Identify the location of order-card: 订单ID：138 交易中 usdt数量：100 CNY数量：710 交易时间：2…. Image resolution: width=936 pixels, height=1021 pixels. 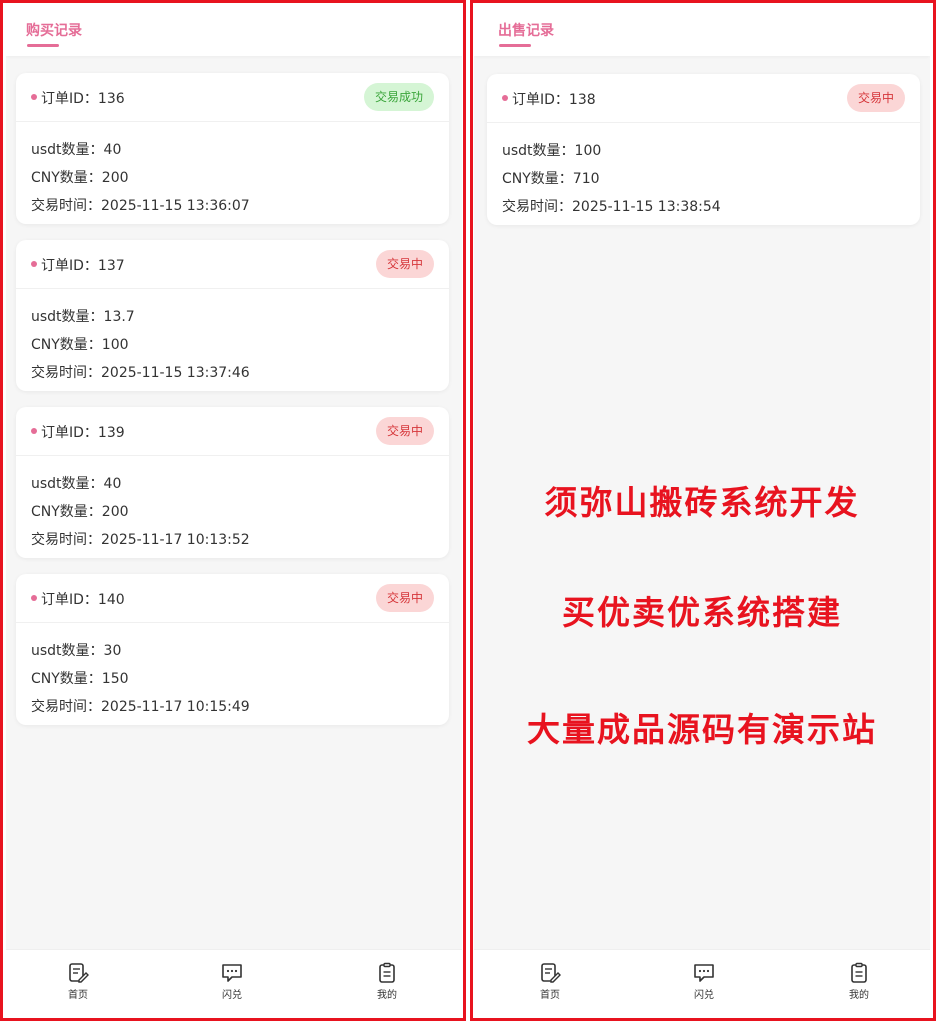
(703, 149).